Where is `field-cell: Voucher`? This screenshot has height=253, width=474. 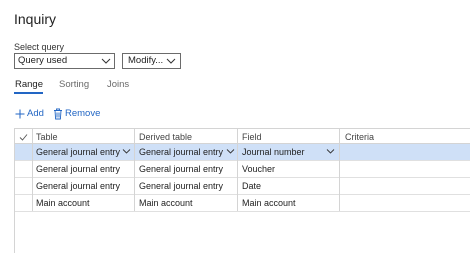 field-cell: Voucher is located at coordinates (289, 169).